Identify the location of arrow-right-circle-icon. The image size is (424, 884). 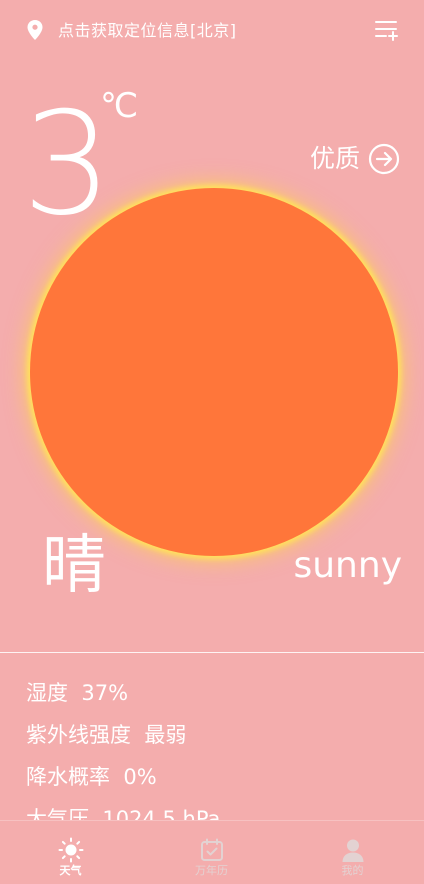
(384, 159).